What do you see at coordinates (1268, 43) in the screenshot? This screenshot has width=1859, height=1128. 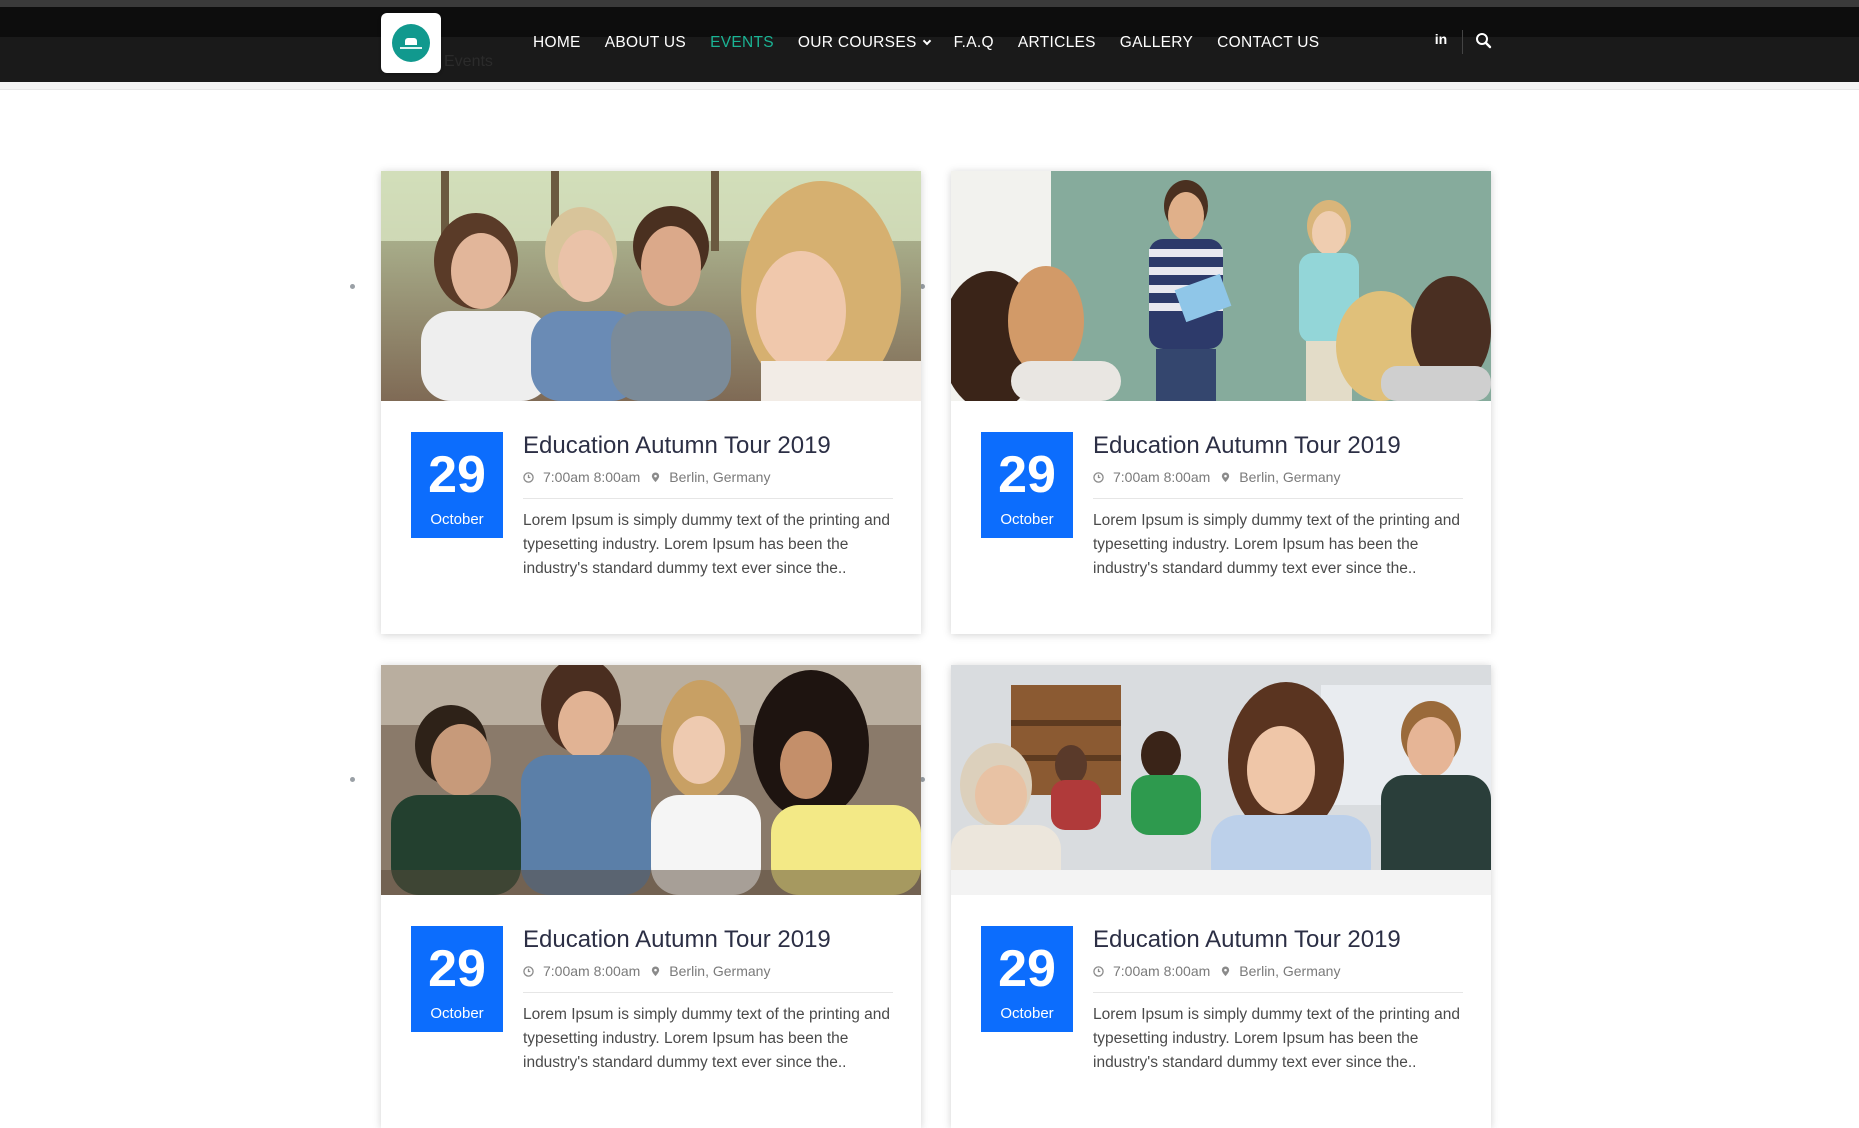 I see `nav-contact-us: CONTACT US` at bounding box center [1268, 43].